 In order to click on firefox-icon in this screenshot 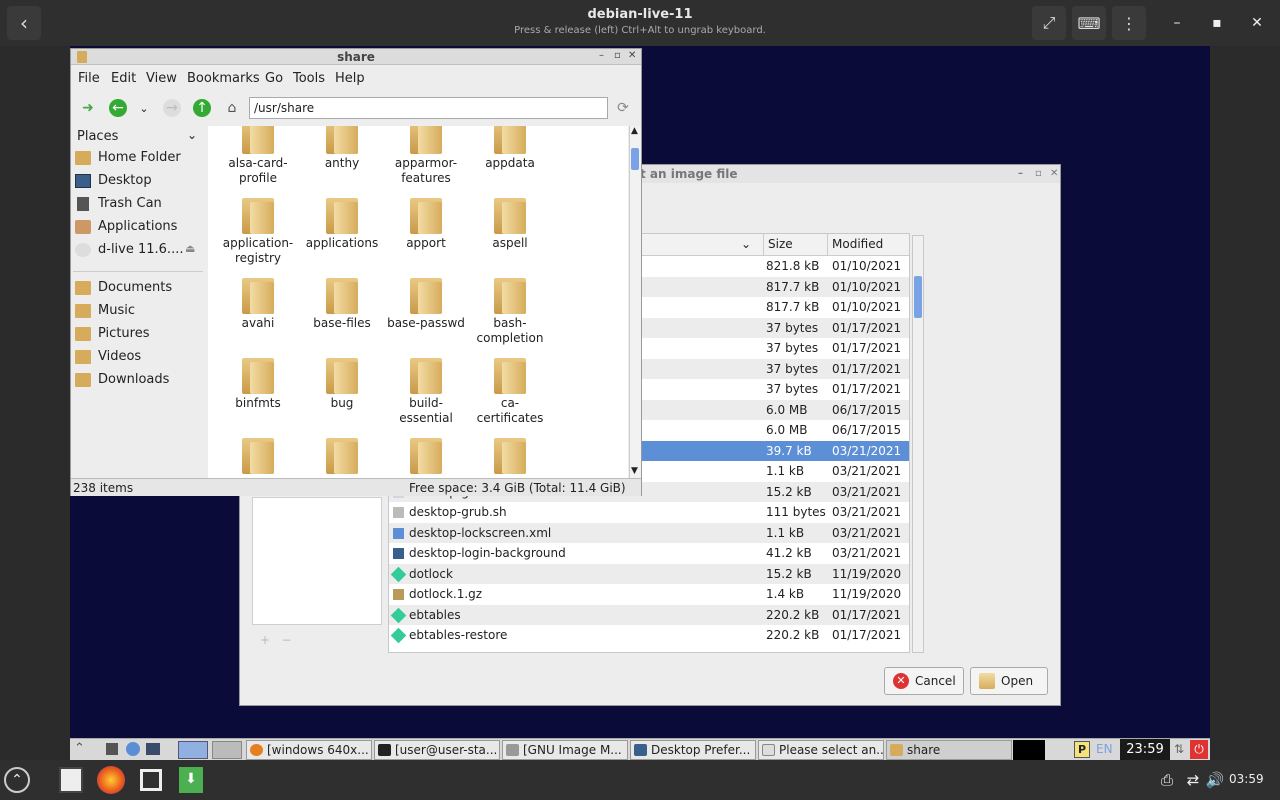, I will do `click(111, 780)`.